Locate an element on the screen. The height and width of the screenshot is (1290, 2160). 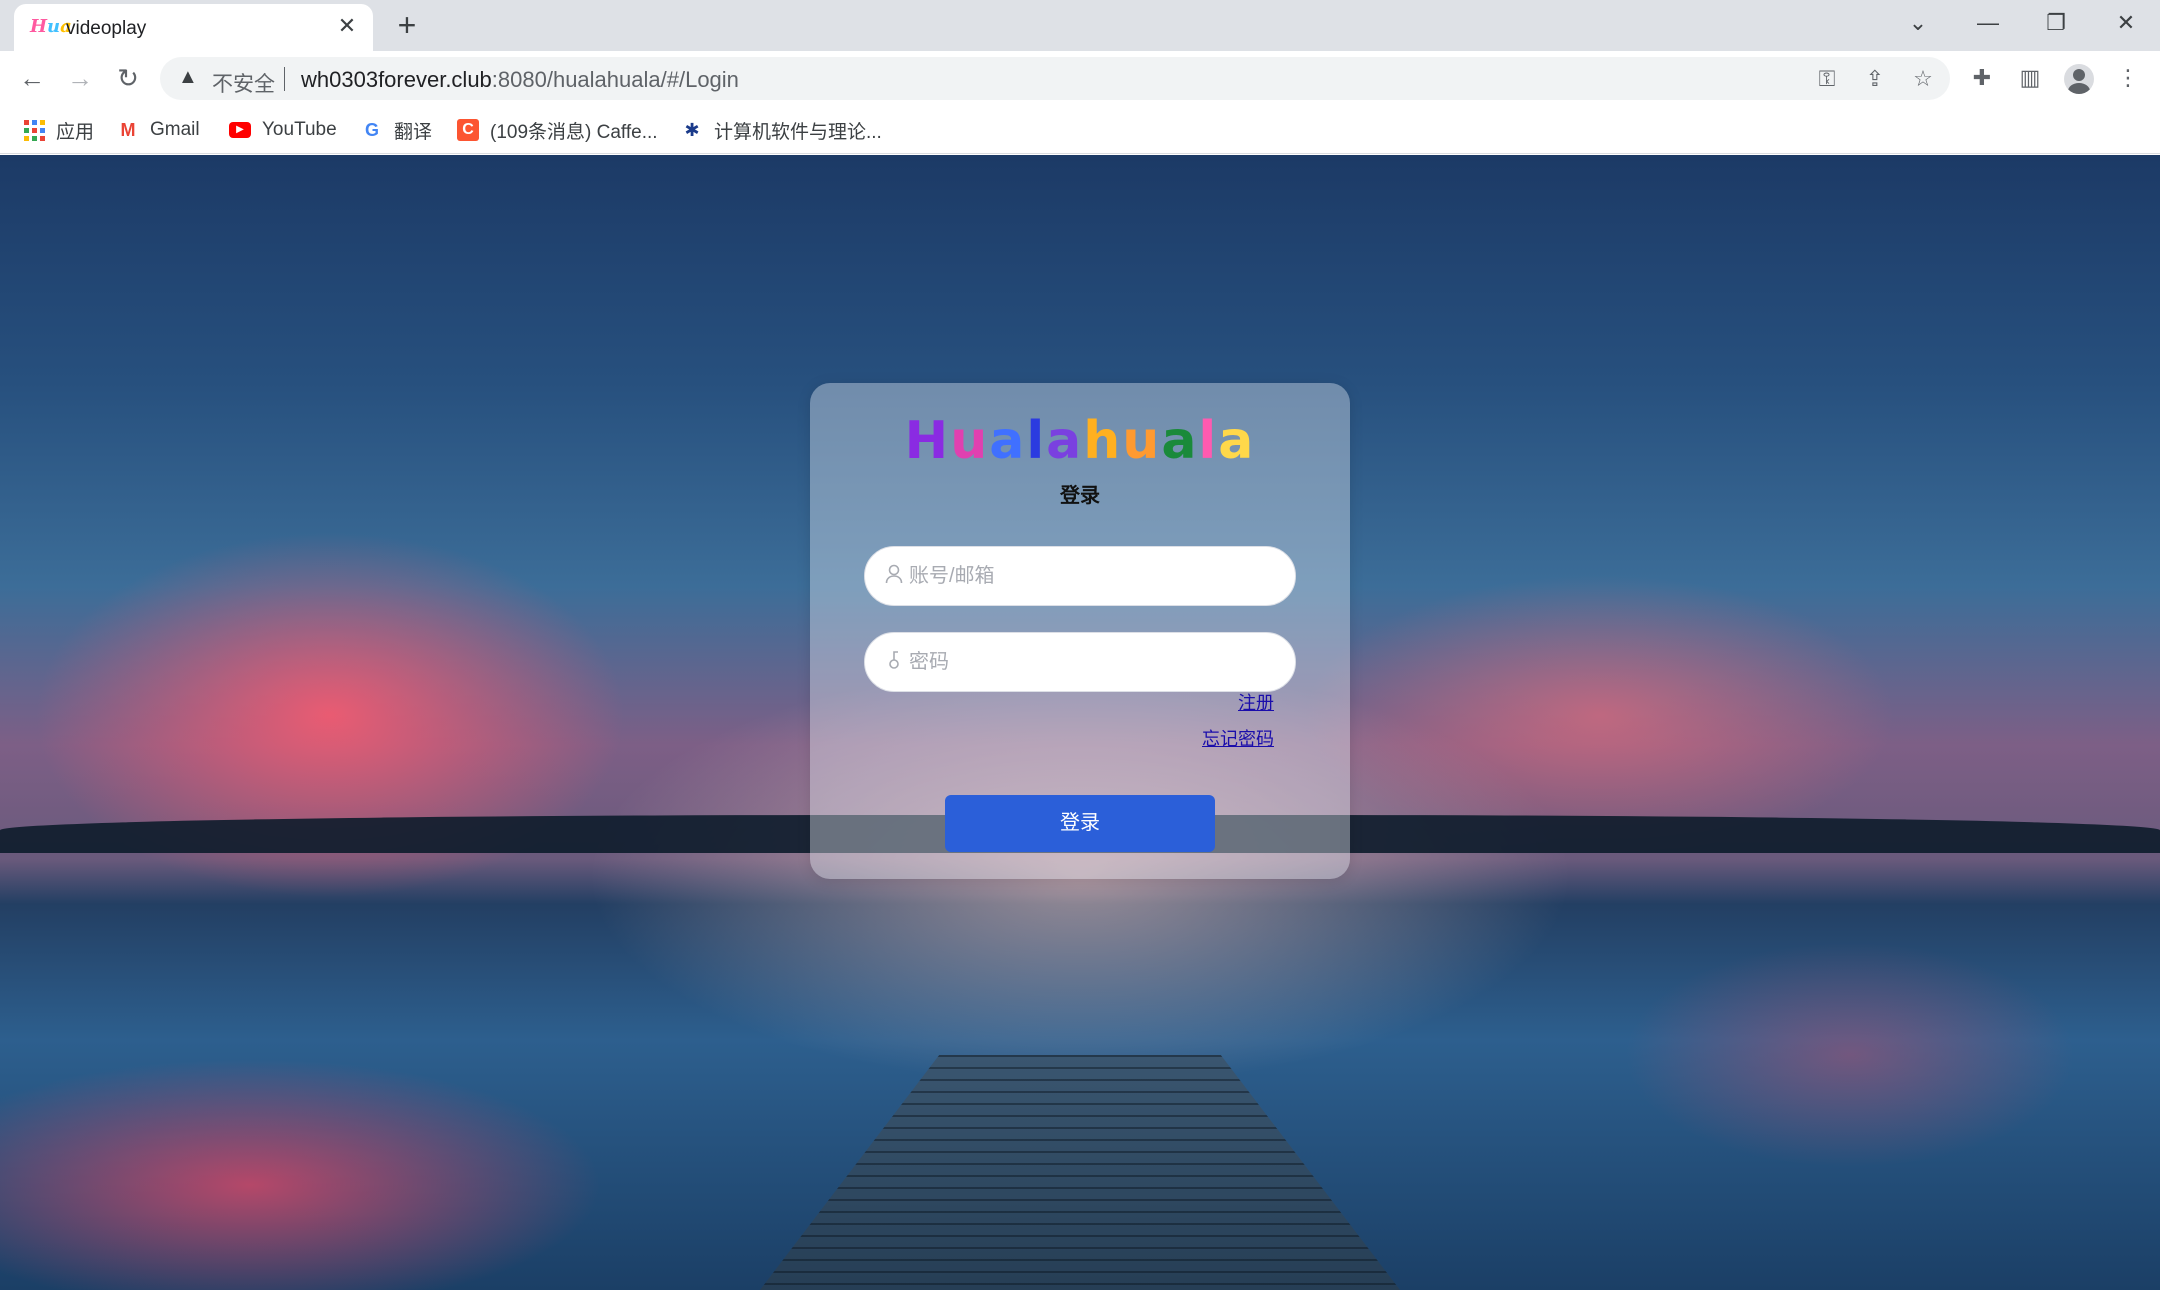
security-label: 不安全 is located at coordinates (243, 83).